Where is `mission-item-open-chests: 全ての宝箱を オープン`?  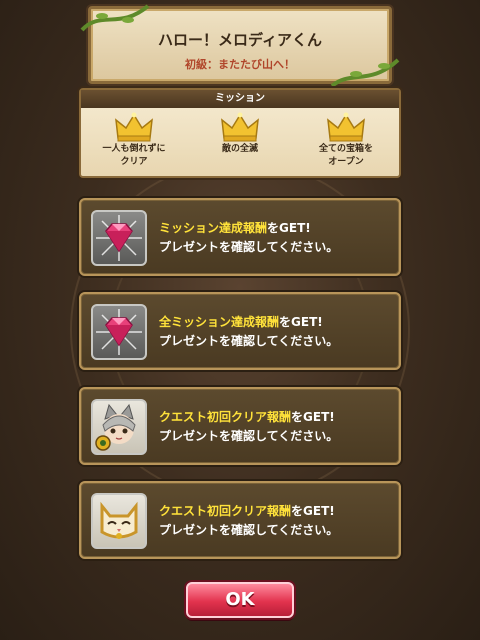
mission-item-open-chests: 全ての宝箱を オープン is located at coordinates (346, 140).